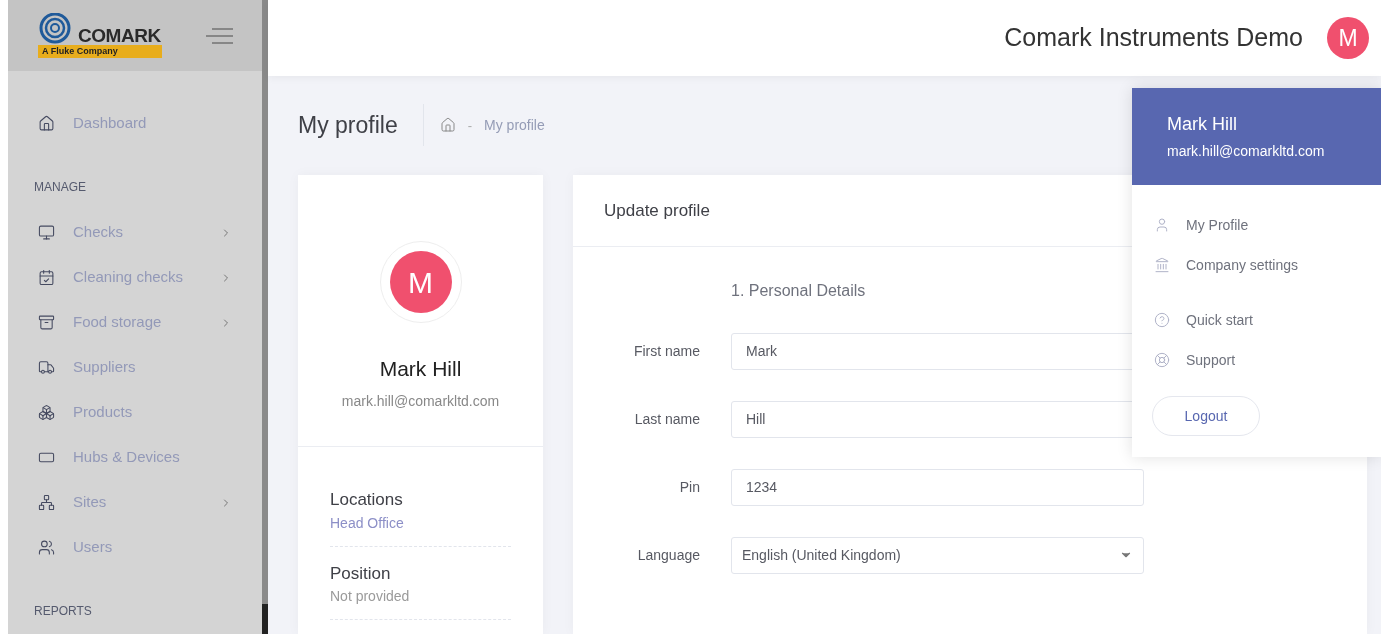 The height and width of the screenshot is (634, 1381). What do you see at coordinates (1162, 225) in the screenshot?
I see `user-icon` at bounding box center [1162, 225].